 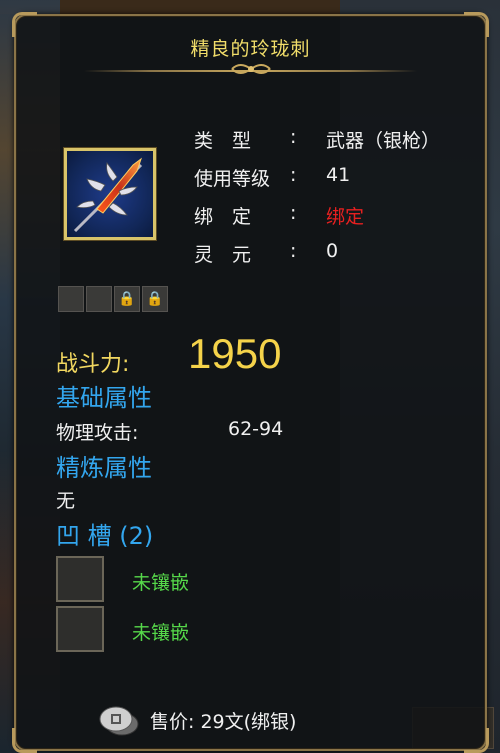 What do you see at coordinates (250, 49) in the screenshot?
I see `item-title: 精良的玲珑刺` at bounding box center [250, 49].